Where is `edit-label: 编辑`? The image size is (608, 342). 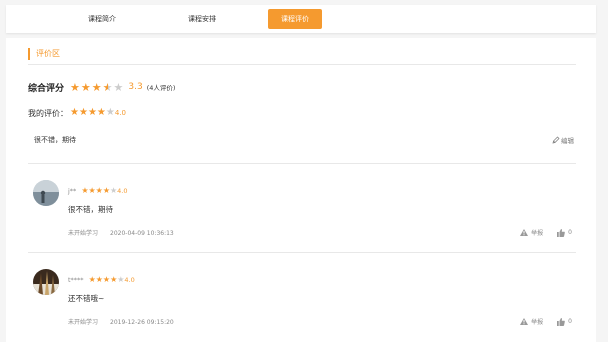 edit-label: 编辑 is located at coordinates (567, 141).